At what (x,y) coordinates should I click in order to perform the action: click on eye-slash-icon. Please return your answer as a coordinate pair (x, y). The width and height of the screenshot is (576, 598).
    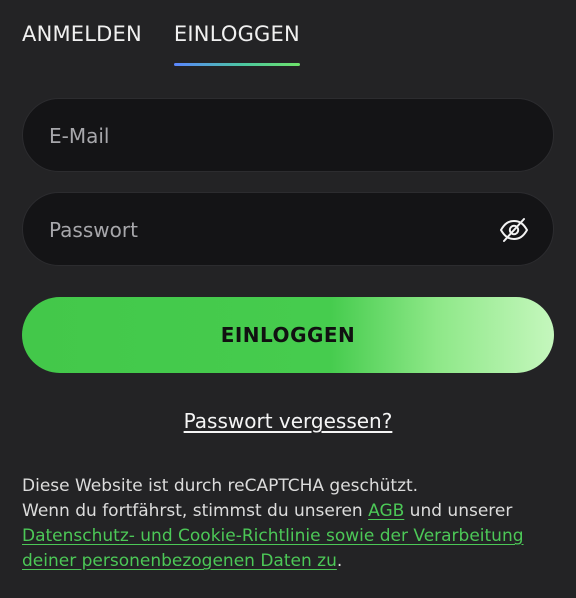
    Looking at the image, I should click on (514, 230).